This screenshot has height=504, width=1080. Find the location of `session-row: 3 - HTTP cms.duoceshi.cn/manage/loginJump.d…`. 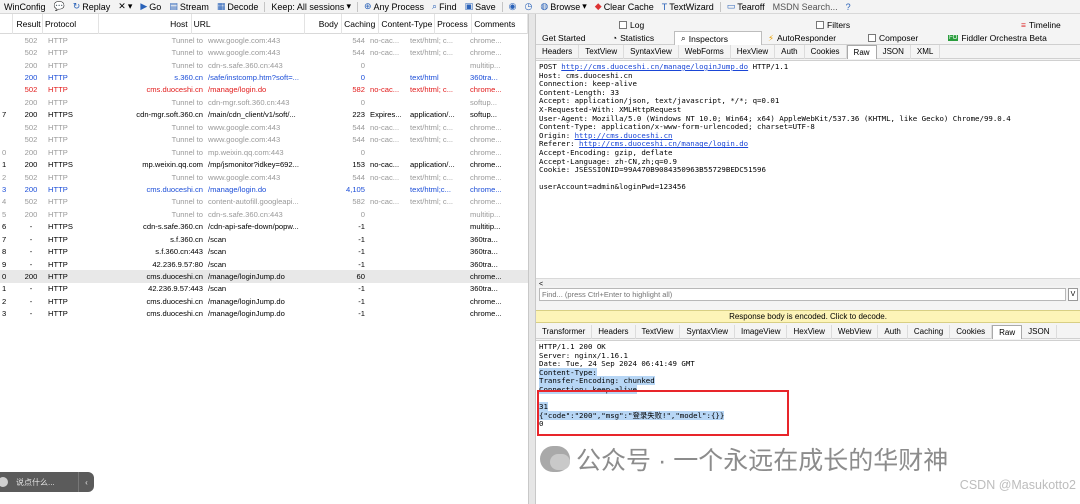

session-row: 3 - HTTP cms.duoceshi.cn/manage/loginJump.d… is located at coordinates (264, 314).